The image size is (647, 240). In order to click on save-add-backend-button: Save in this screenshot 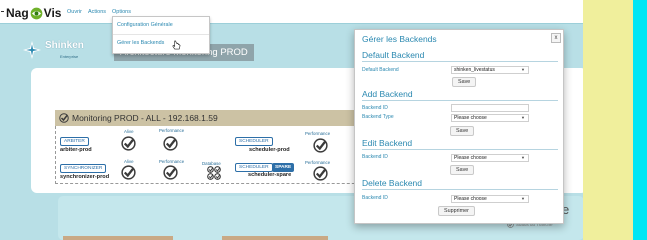, I will do `click(462, 131)`.